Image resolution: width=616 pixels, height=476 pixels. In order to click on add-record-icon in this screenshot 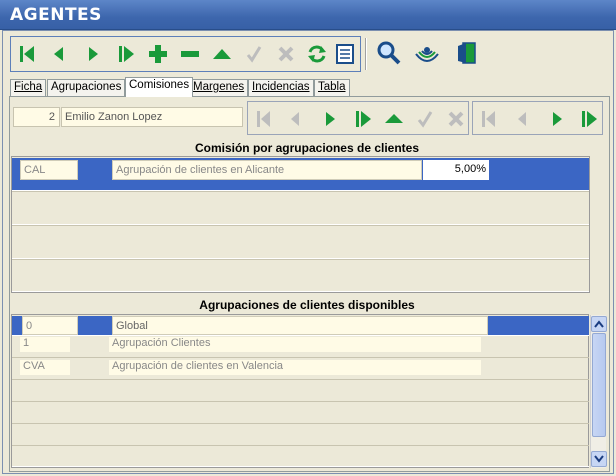, I will do `click(158, 54)`.